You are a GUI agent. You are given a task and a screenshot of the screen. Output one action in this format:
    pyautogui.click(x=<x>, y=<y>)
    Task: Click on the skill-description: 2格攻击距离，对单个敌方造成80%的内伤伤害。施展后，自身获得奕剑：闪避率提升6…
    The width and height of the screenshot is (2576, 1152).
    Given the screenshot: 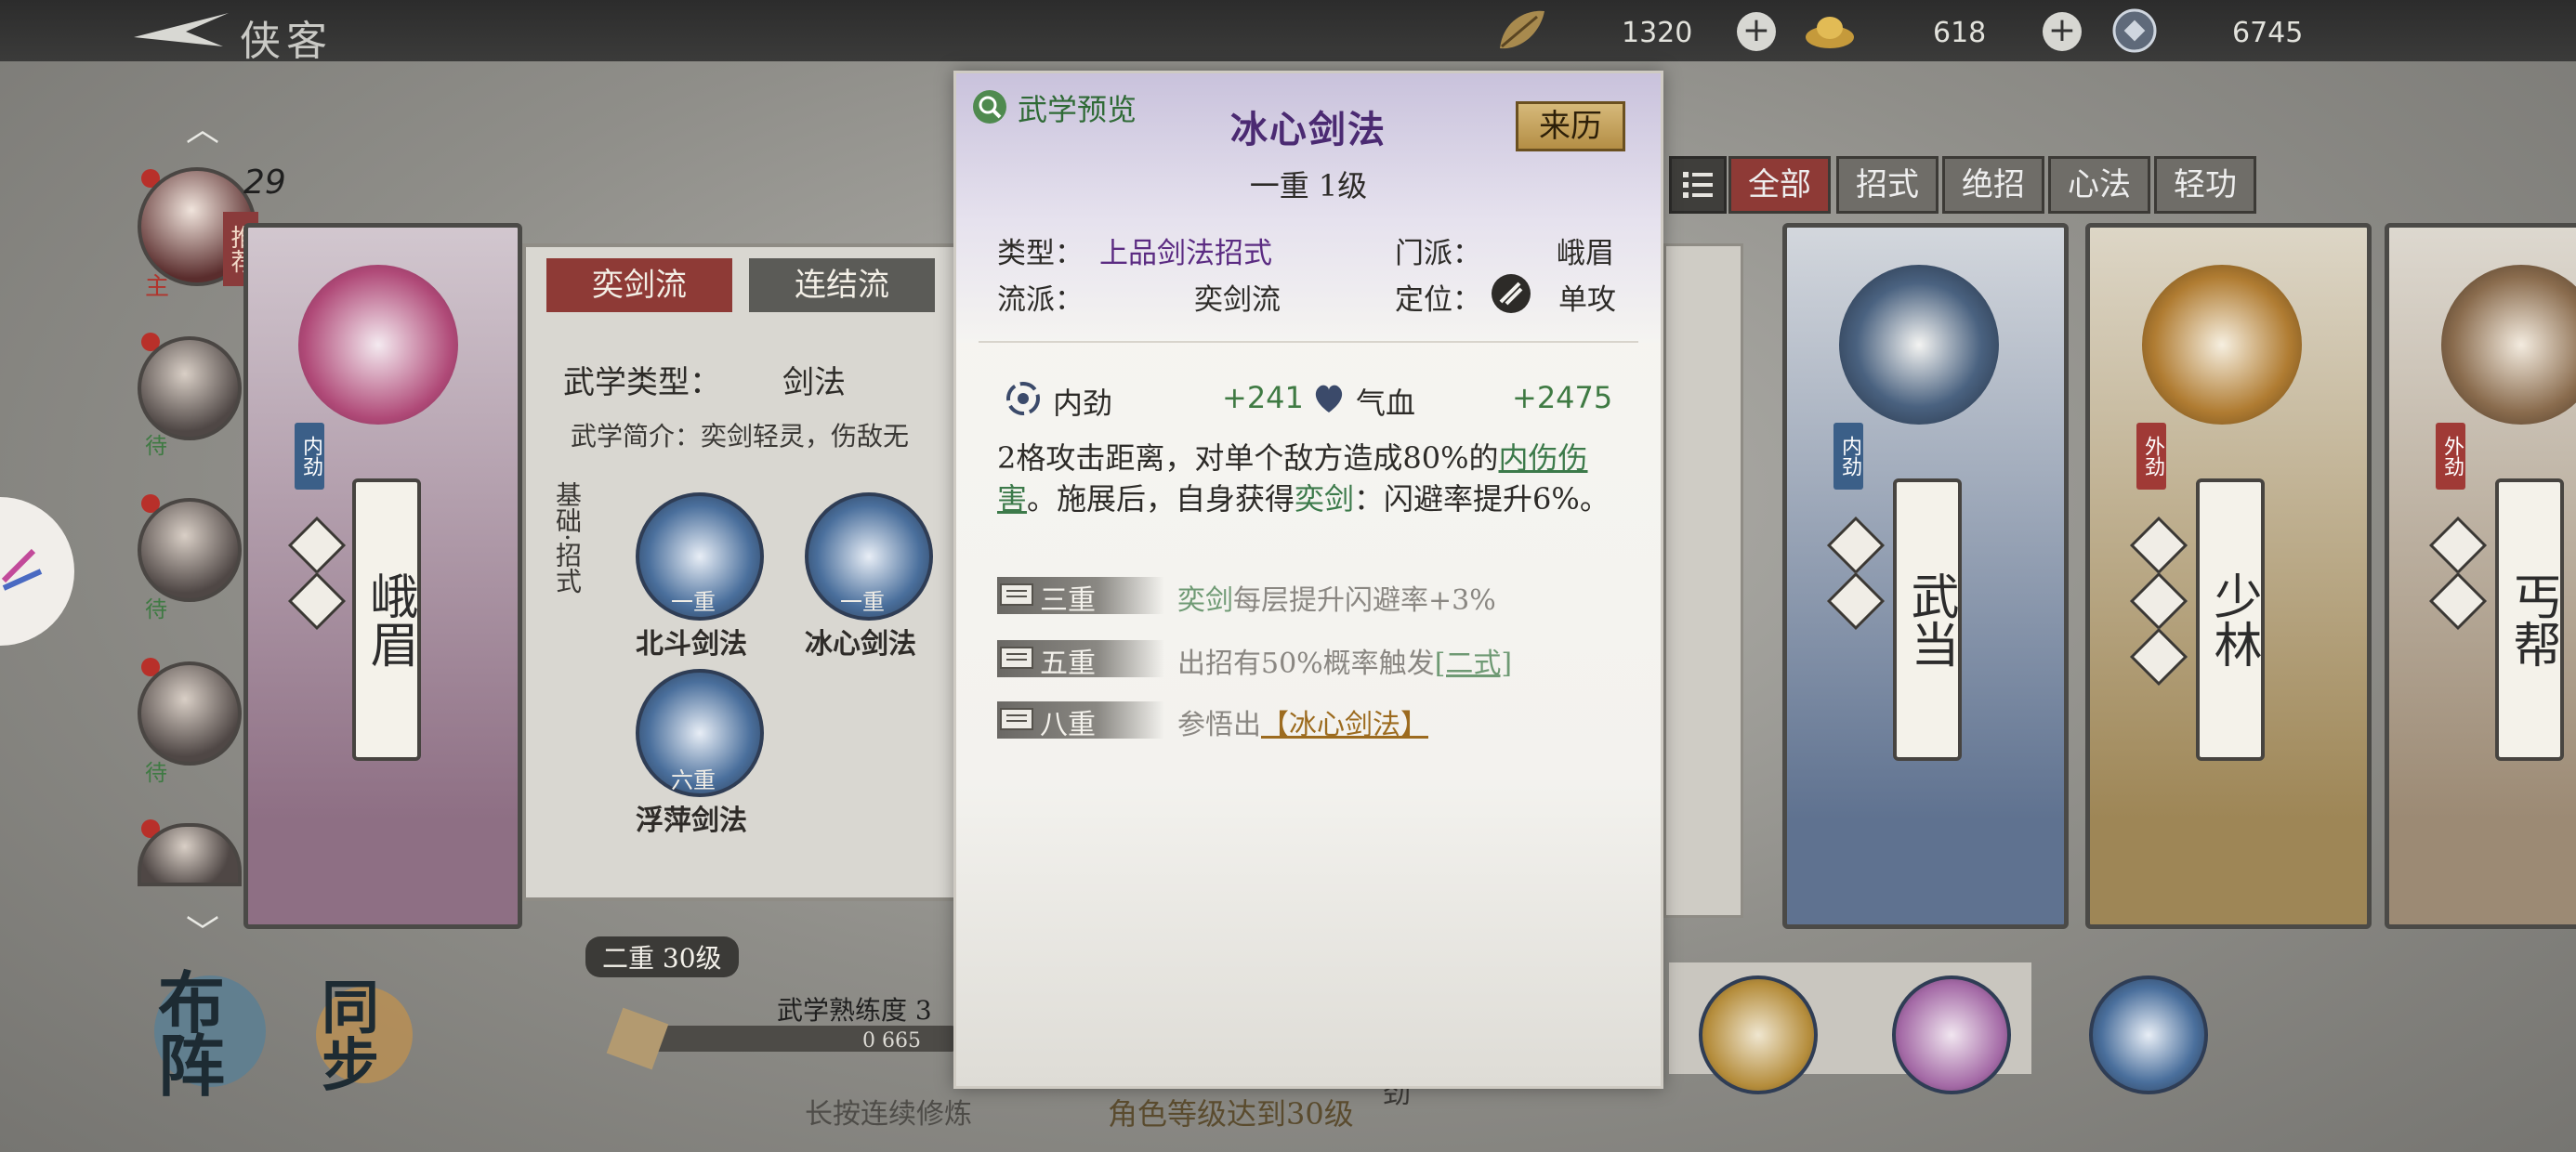 What is the action you would take?
    pyautogui.click(x=1313, y=478)
    